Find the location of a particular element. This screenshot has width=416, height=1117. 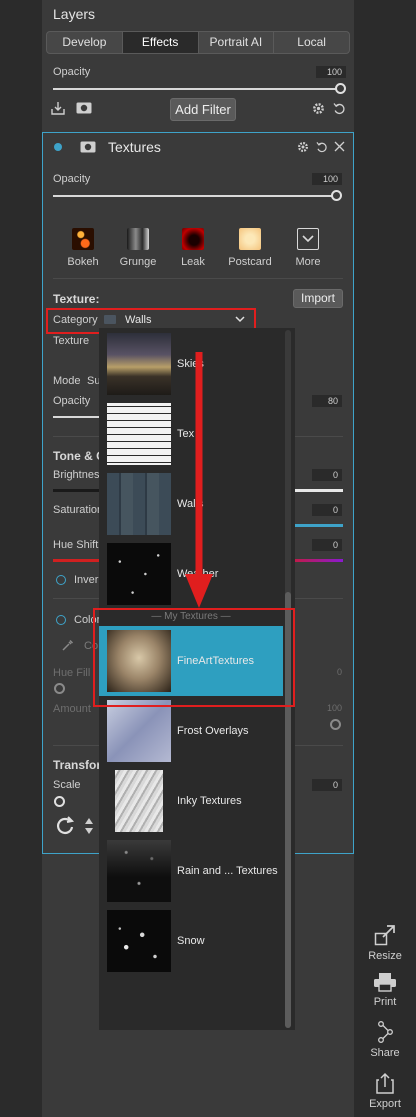

tab-effects: Effects is located at coordinates (160, 42).